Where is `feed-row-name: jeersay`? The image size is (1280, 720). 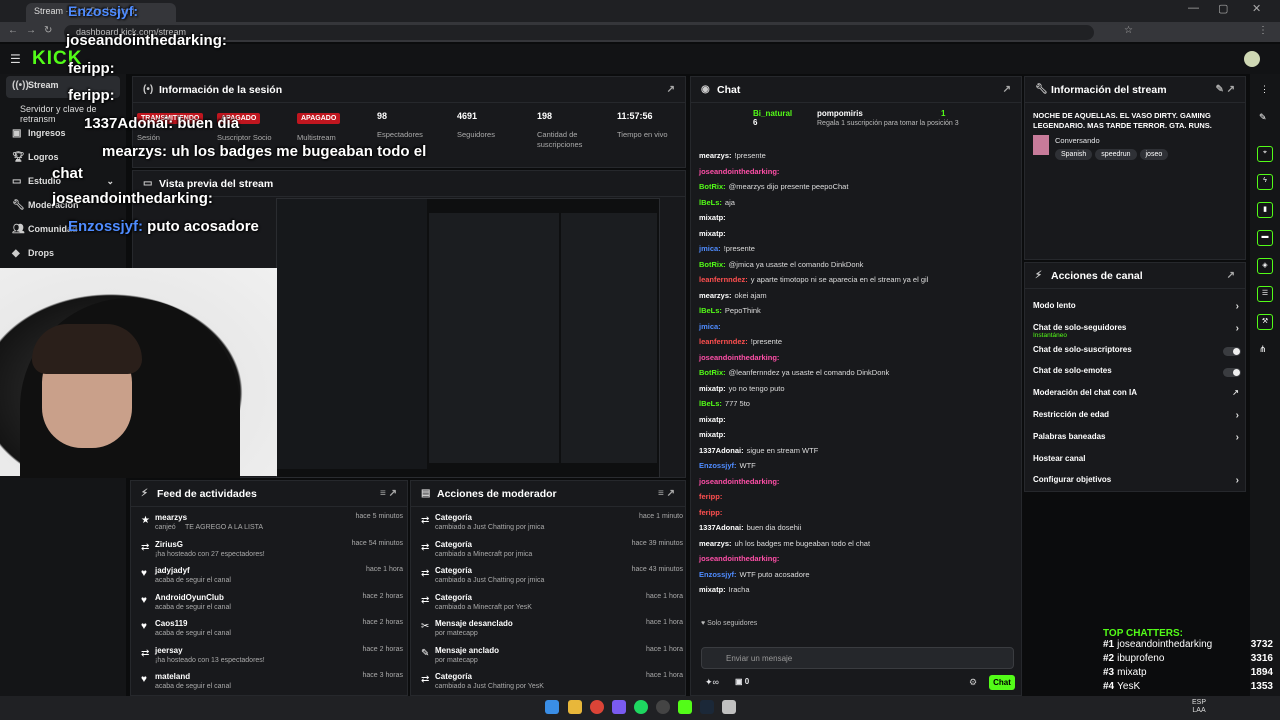 feed-row-name: jeersay is located at coordinates (169, 650).